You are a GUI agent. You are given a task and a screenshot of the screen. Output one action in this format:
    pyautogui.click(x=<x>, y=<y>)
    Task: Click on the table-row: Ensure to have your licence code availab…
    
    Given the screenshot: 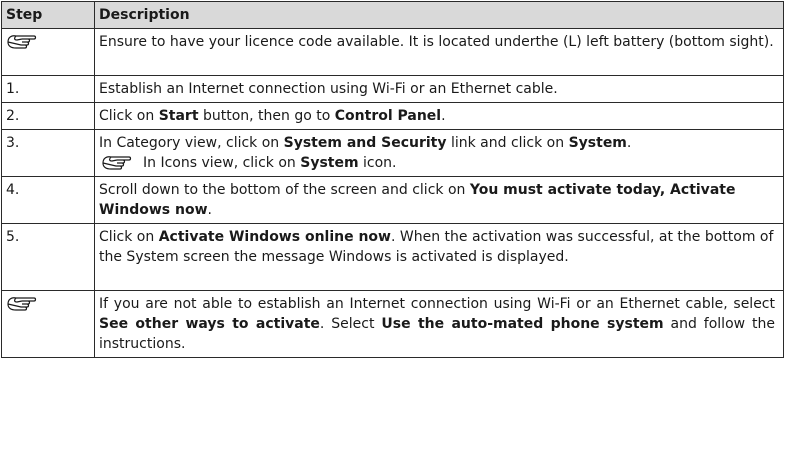 What is the action you would take?
    pyautogui.click(x=392, y=52)
    